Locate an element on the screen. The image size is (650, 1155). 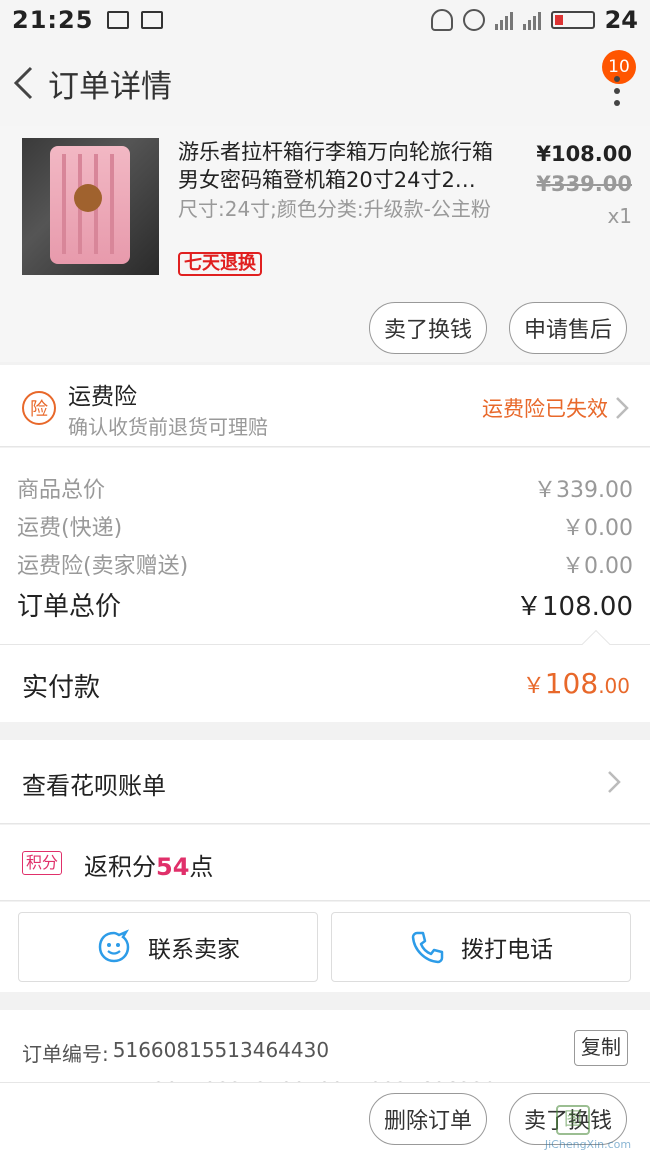
insurance-description: 确认收货前退货可理赔 is located at coordinates (168, 427).